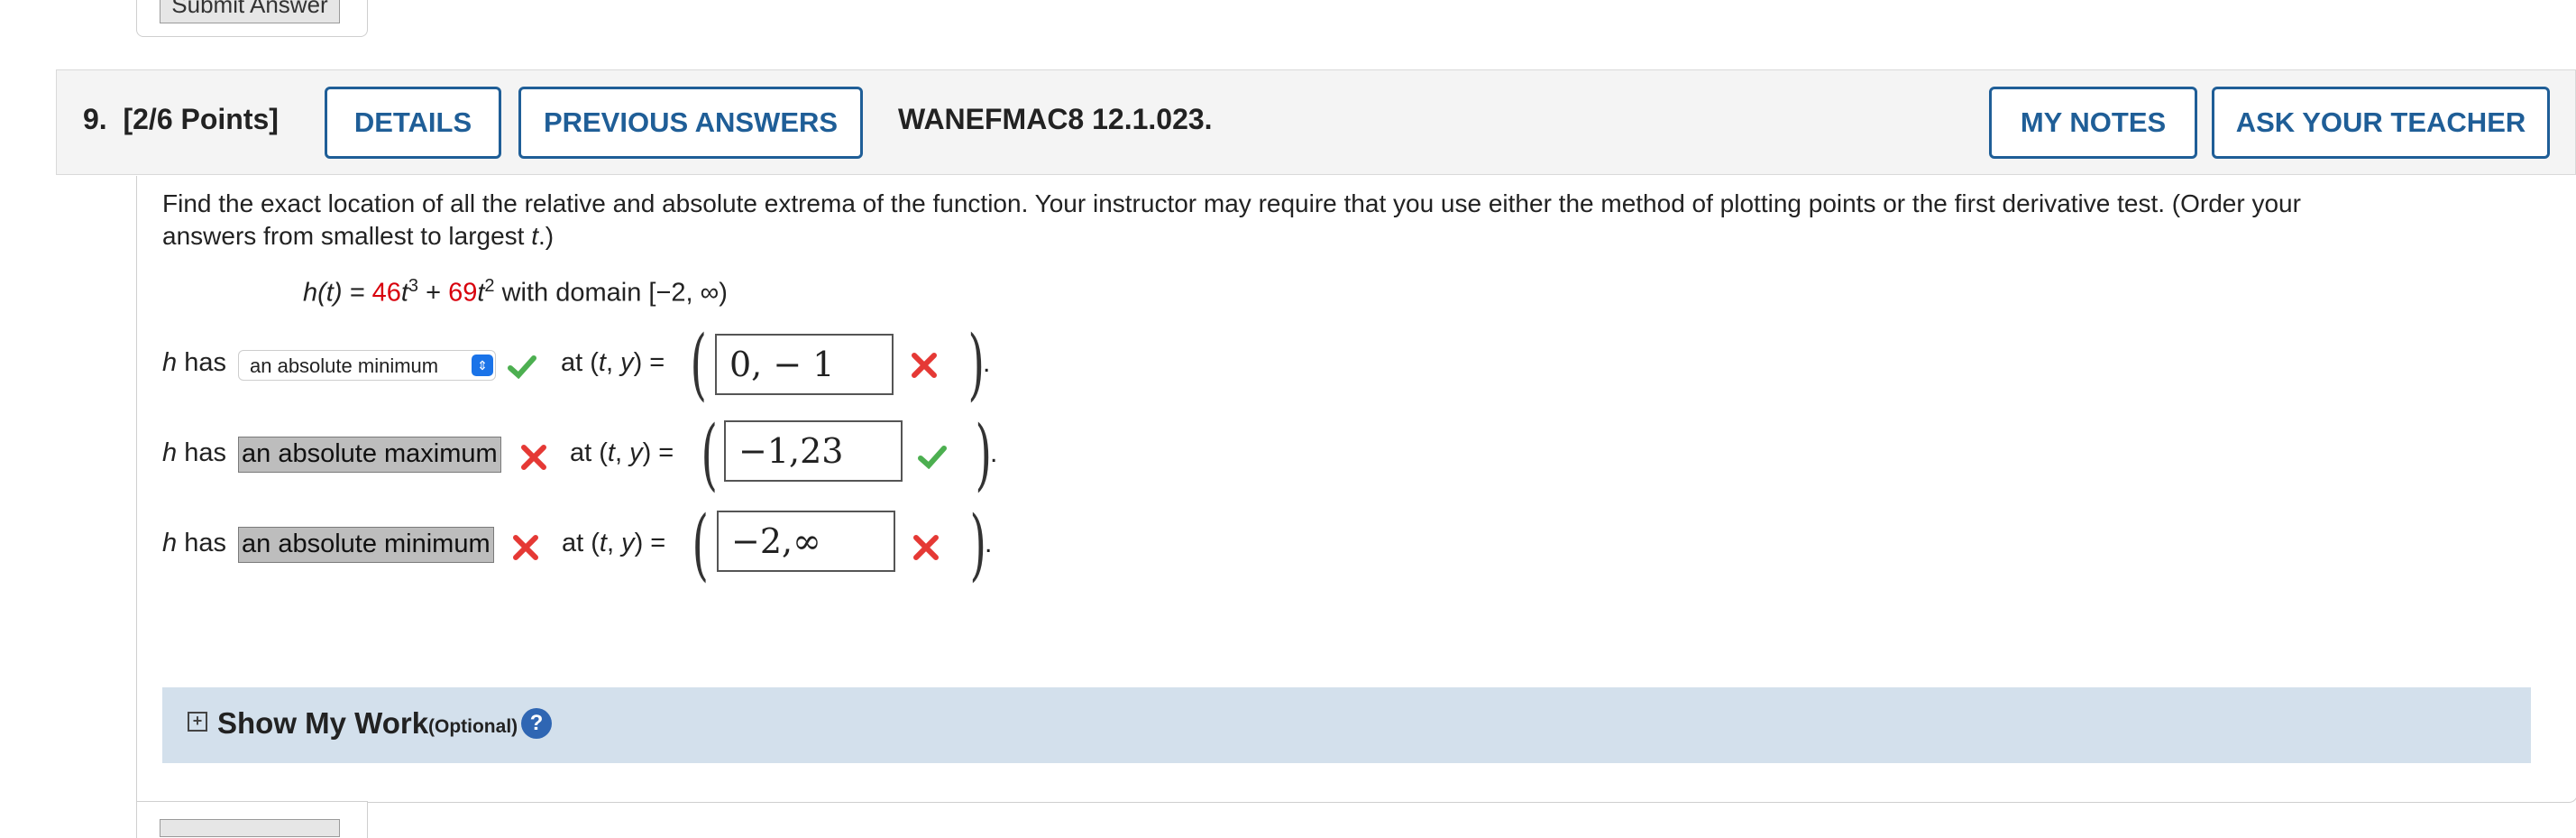  Describe the element at coordinates (366, 545) in the screenshot. I see `extremum-graded: an absolute minimum` at that location.